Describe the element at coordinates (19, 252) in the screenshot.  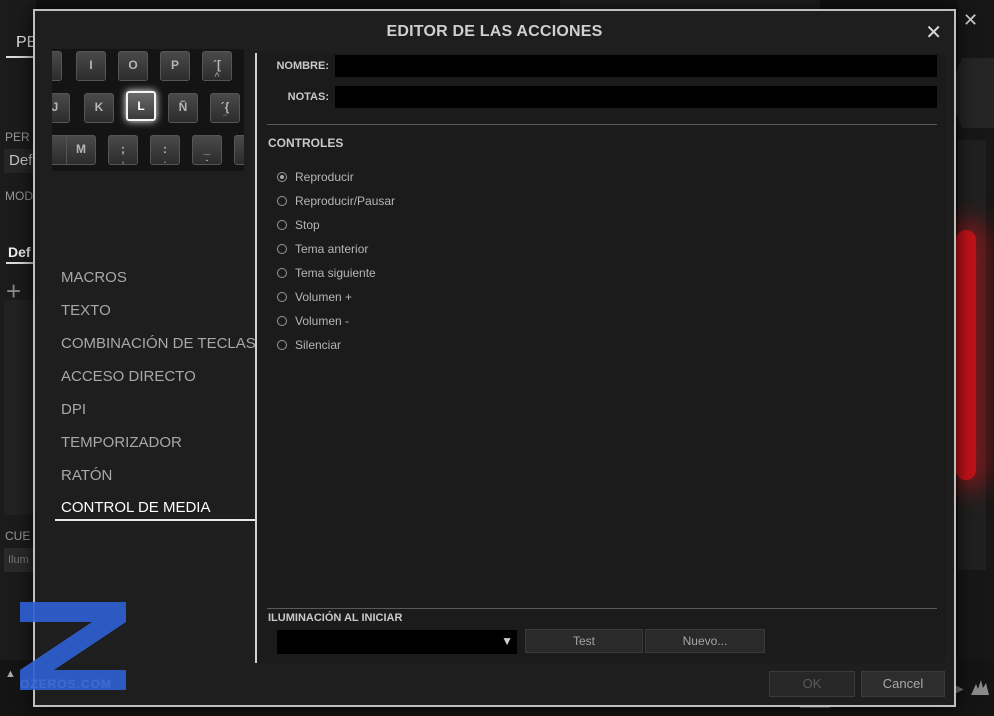
I see `bg-mode-value: Def` at that location.